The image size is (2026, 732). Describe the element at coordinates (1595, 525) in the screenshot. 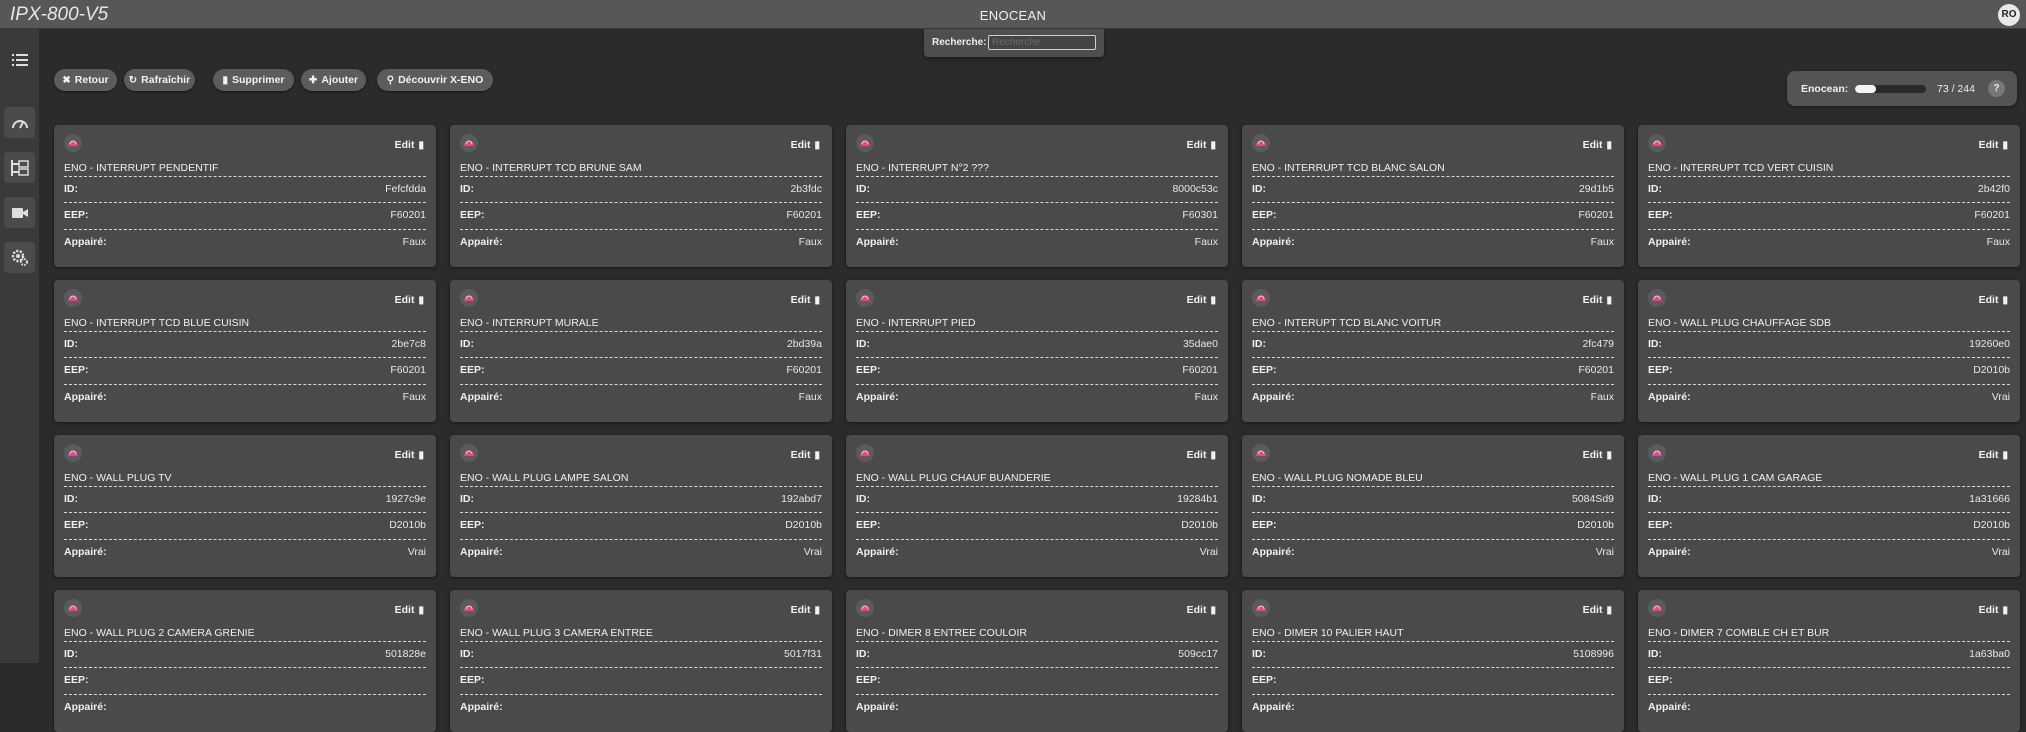

I see `eep-value: D2010b` at that location.